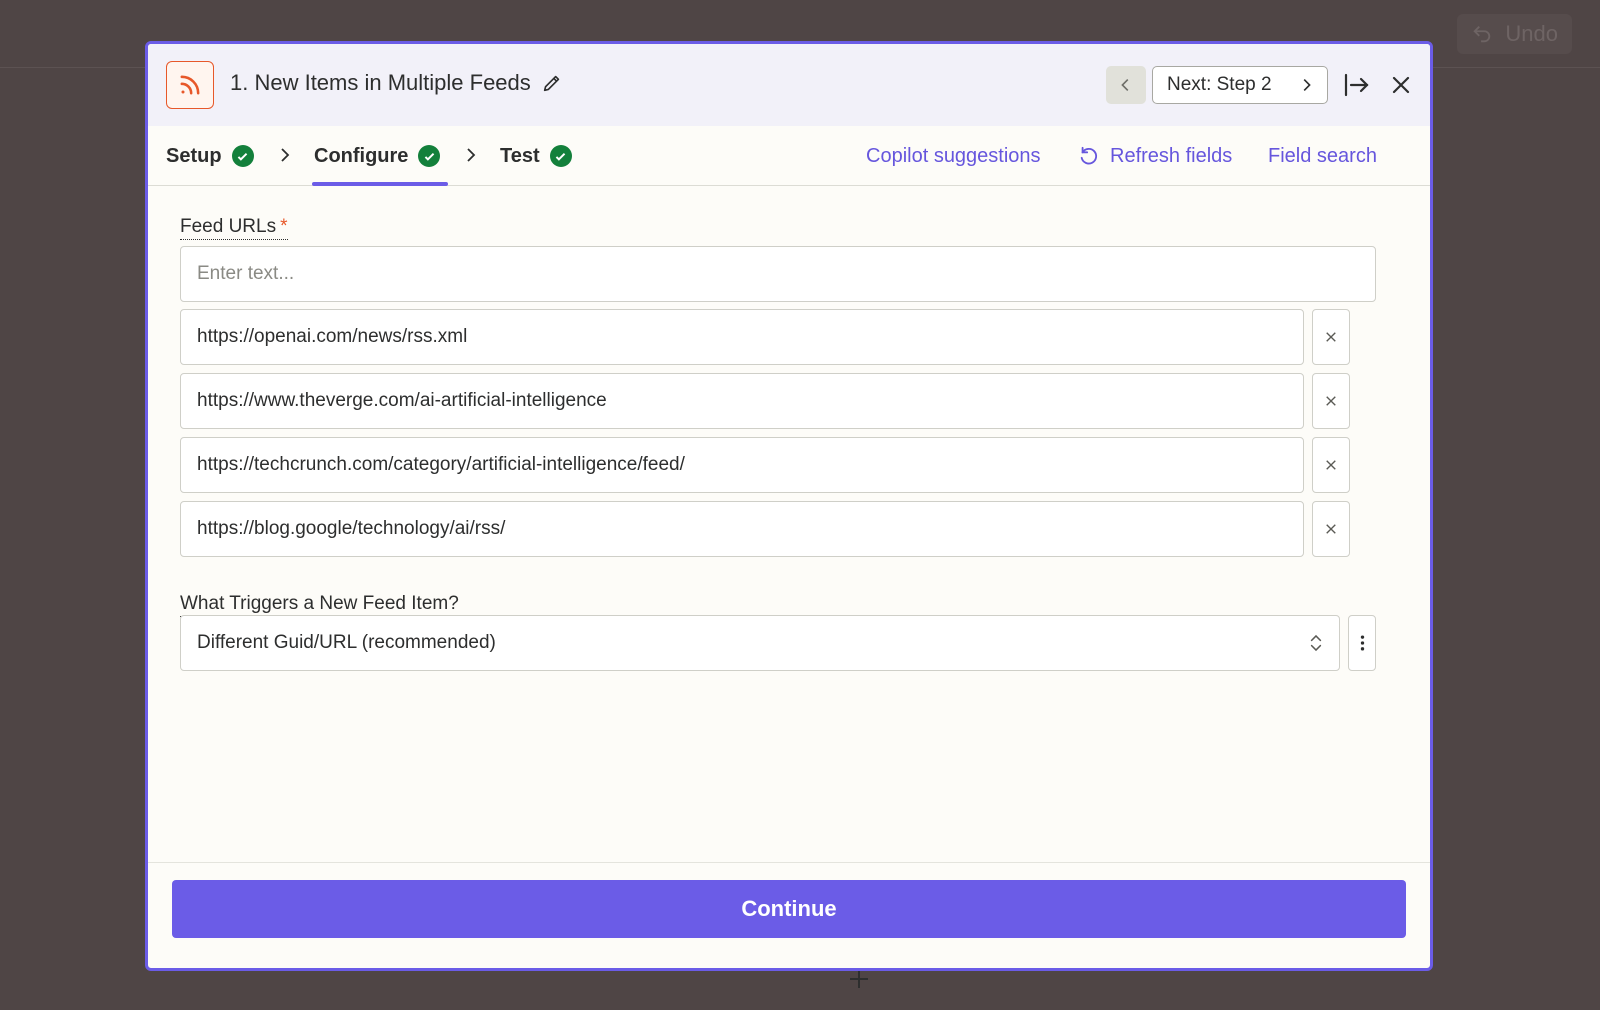 Image resolution: width=1600 pixels, height=1010 pixels. What do you see at coordinates (742, 337) in the screenshot?
I see `feed-url-input: https://openai.com/news/rss.xml` at bounding box center [742, 337].